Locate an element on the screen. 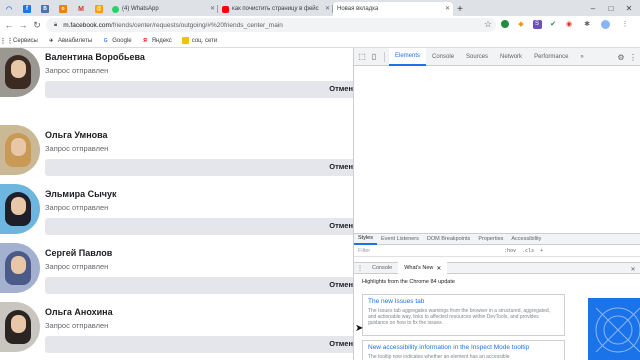 This screenshot has width=640, height=360. bookmark-google: G Google is located at coordinates (117, 40).